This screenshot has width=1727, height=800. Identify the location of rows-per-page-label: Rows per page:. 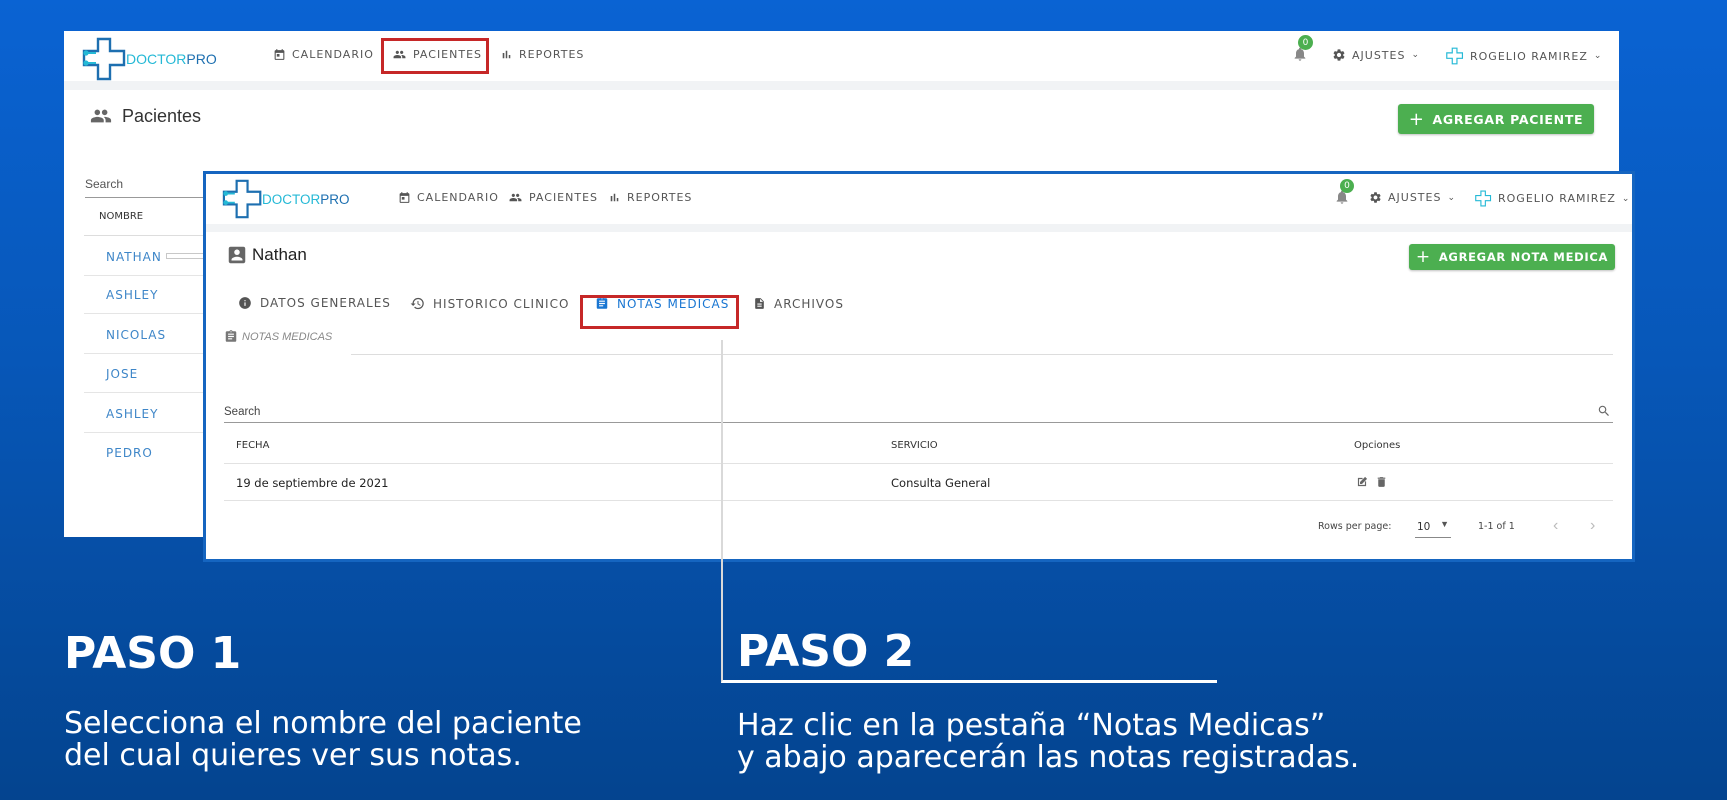
(1355, 526).